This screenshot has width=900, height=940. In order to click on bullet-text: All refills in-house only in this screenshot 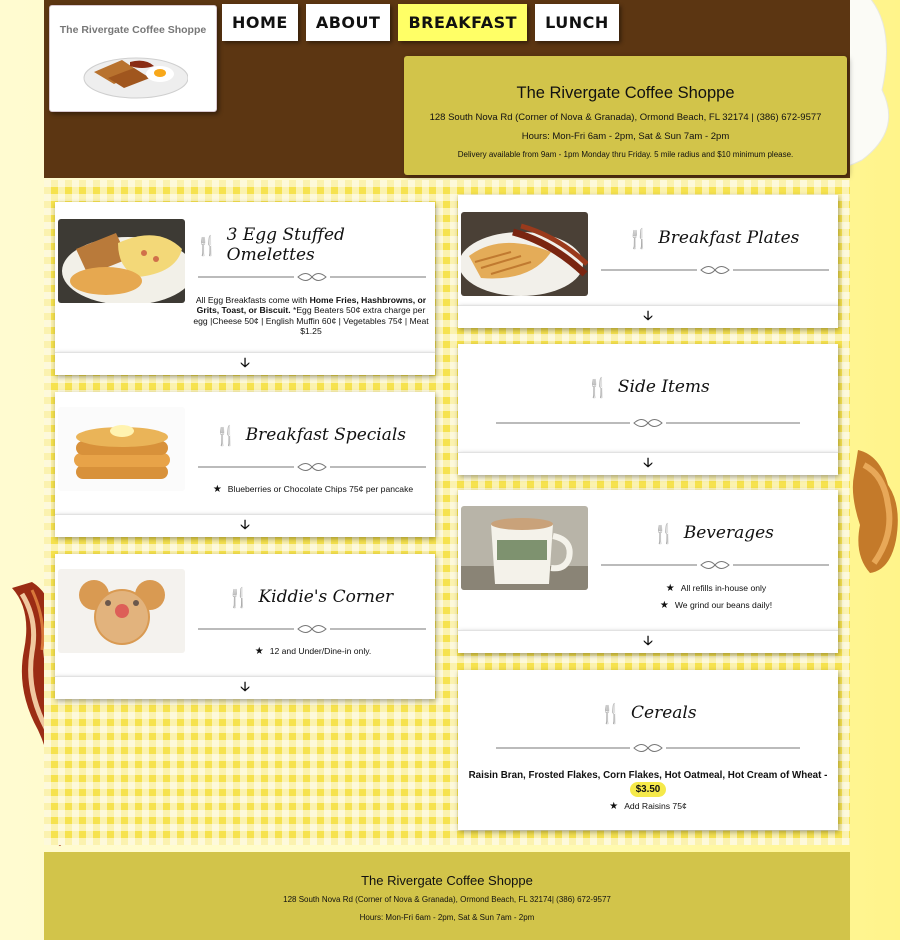, I will do `click(723, 588)`.